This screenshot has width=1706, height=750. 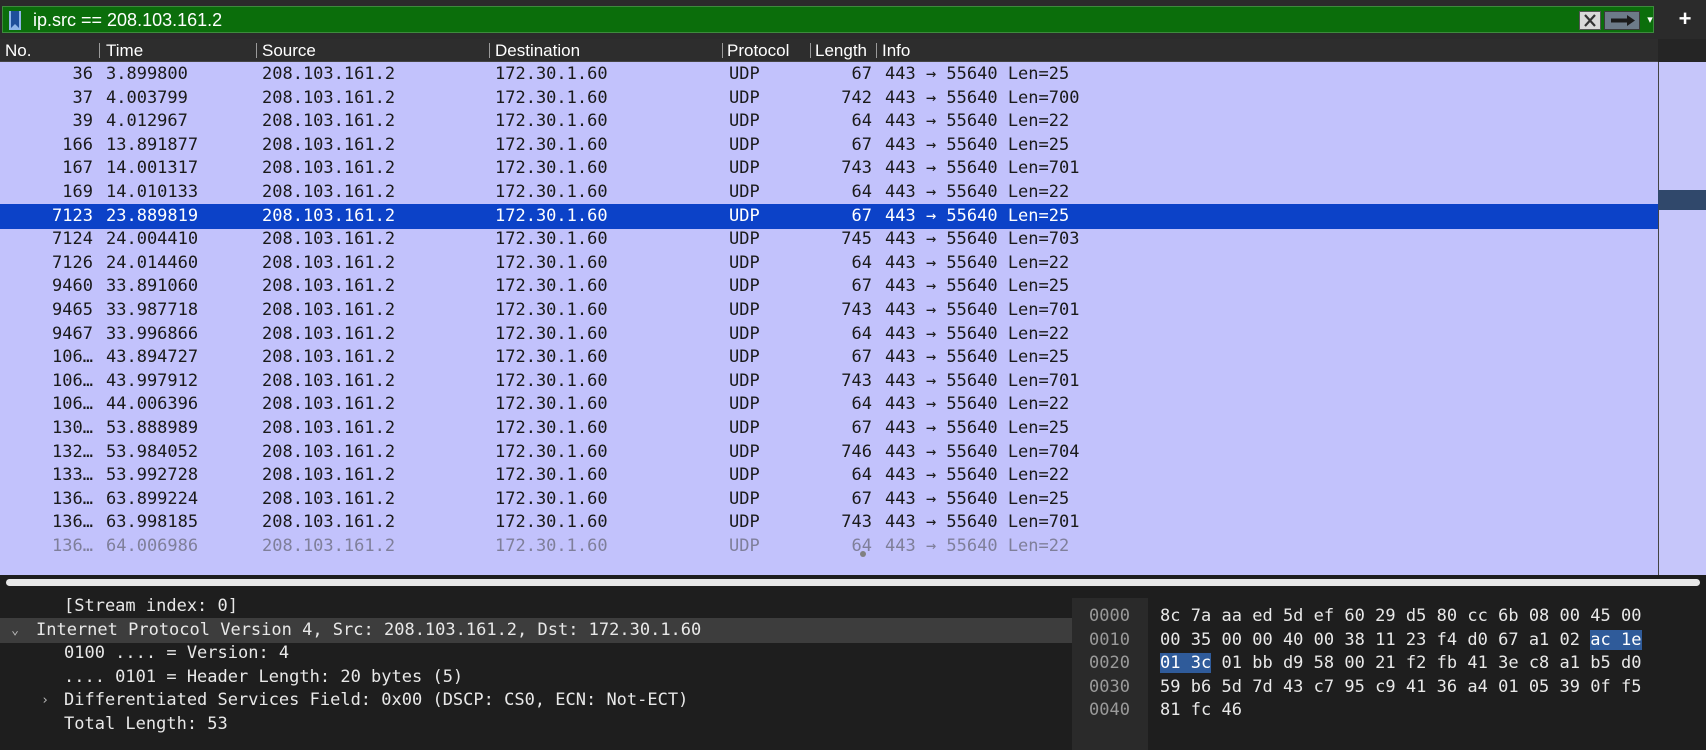 What do you see at coordinates (99, 50) in the screenshot?
I see `column-separator` at bounding box center [99, 50].